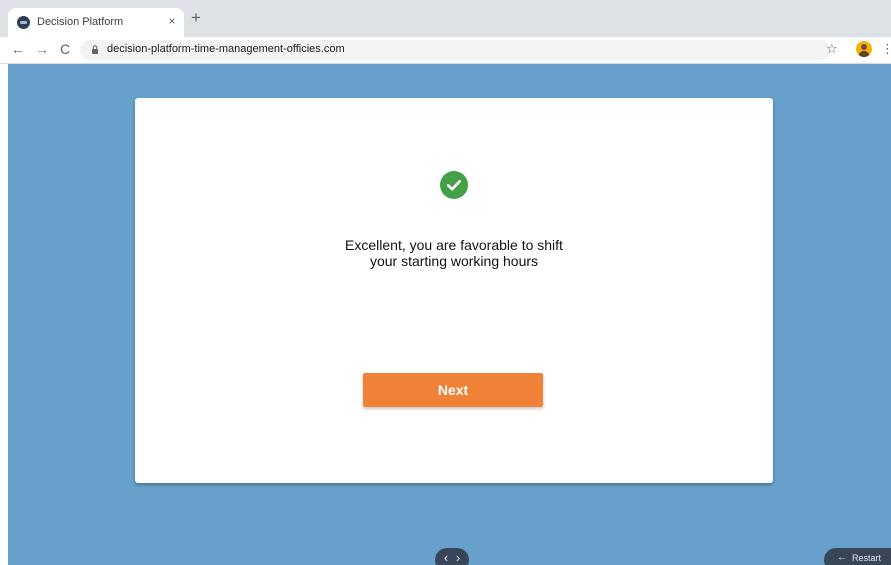 This screenshot has width=891, height=565. Describe the element at coordinates (454, 261) in the screenshot. I see `result-message-line-2: your starting working hours` at that location.